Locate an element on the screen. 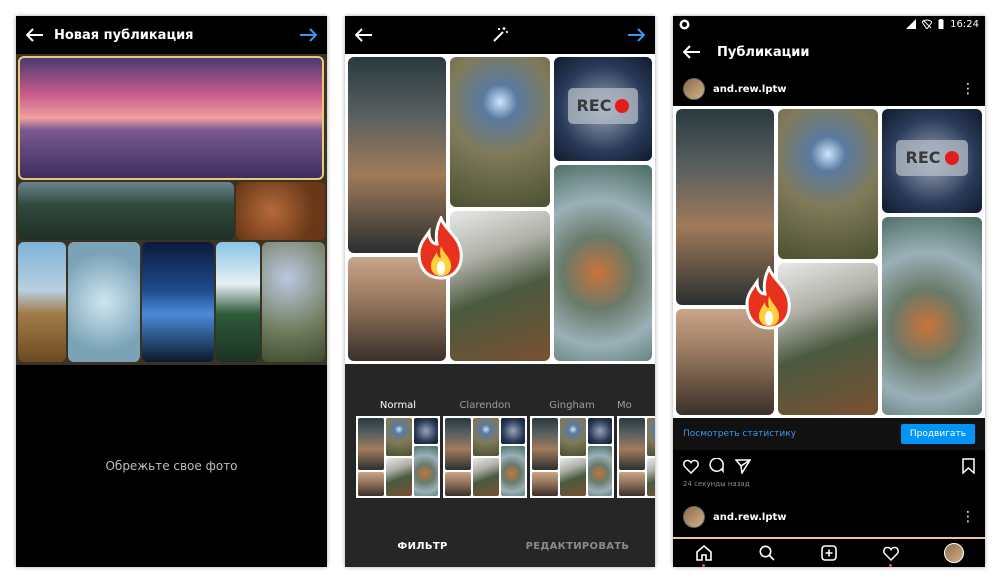  rec-sticker: REC is located at coordinates (603, 106).